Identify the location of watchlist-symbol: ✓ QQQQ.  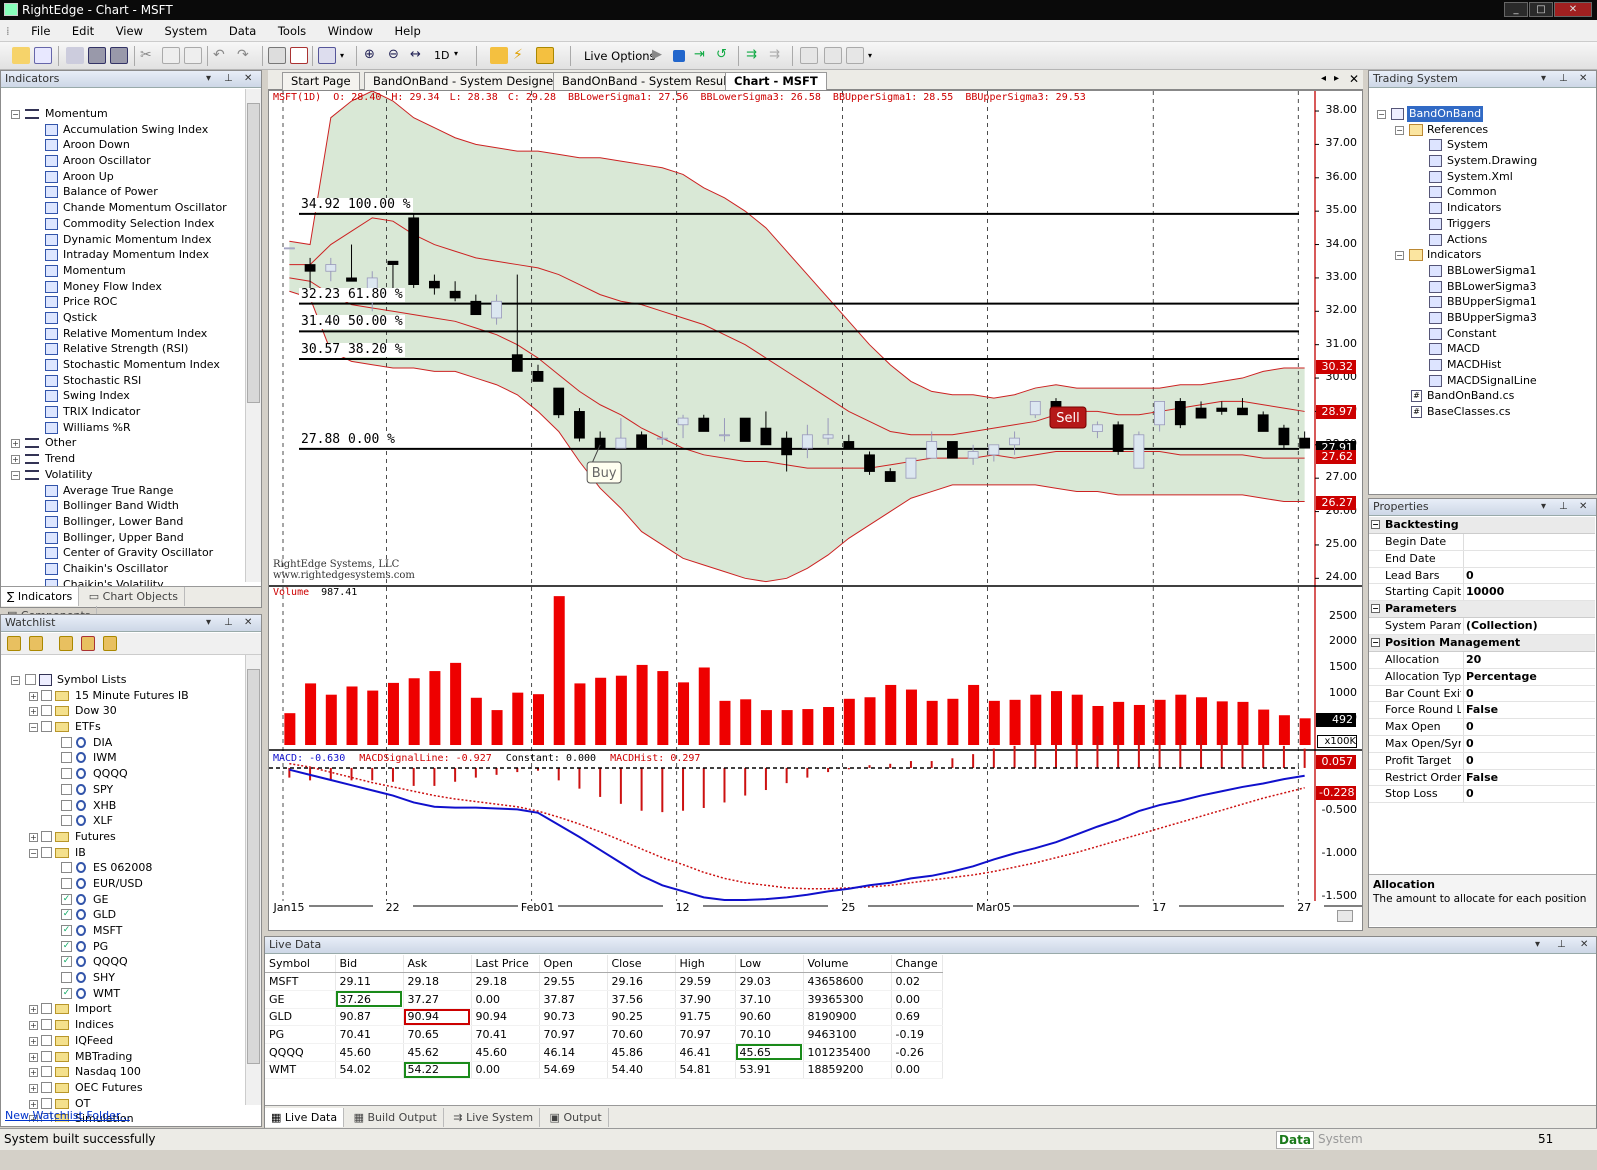
(123, 962).